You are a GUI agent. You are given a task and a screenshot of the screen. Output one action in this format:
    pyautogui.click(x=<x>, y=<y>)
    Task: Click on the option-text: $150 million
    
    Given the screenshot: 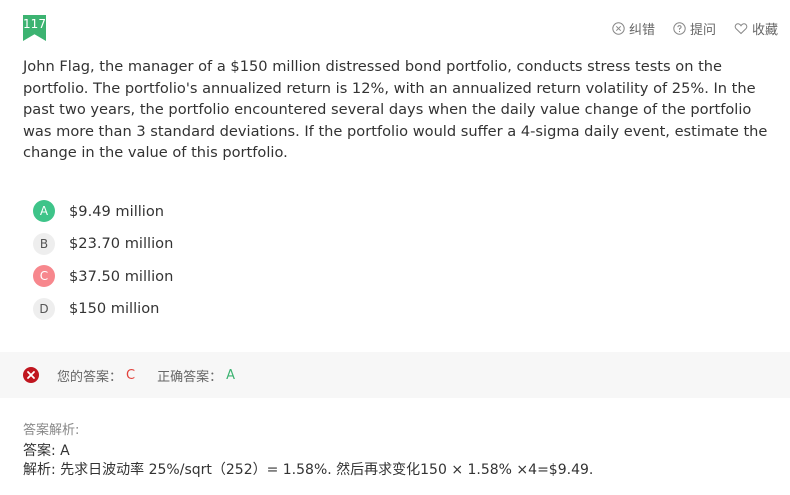 What is the action you would take?
    pyautogui.click(x=114, y=308)
    